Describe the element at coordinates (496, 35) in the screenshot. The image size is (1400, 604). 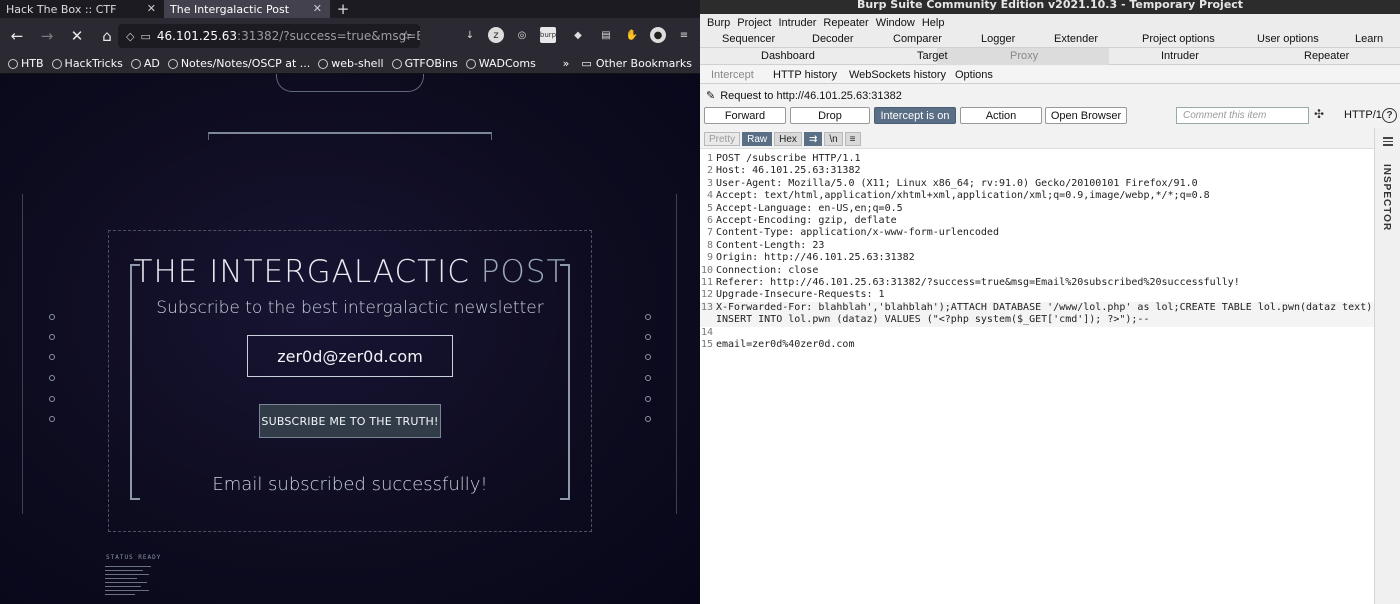
I see `extension-icon: z` at that location.